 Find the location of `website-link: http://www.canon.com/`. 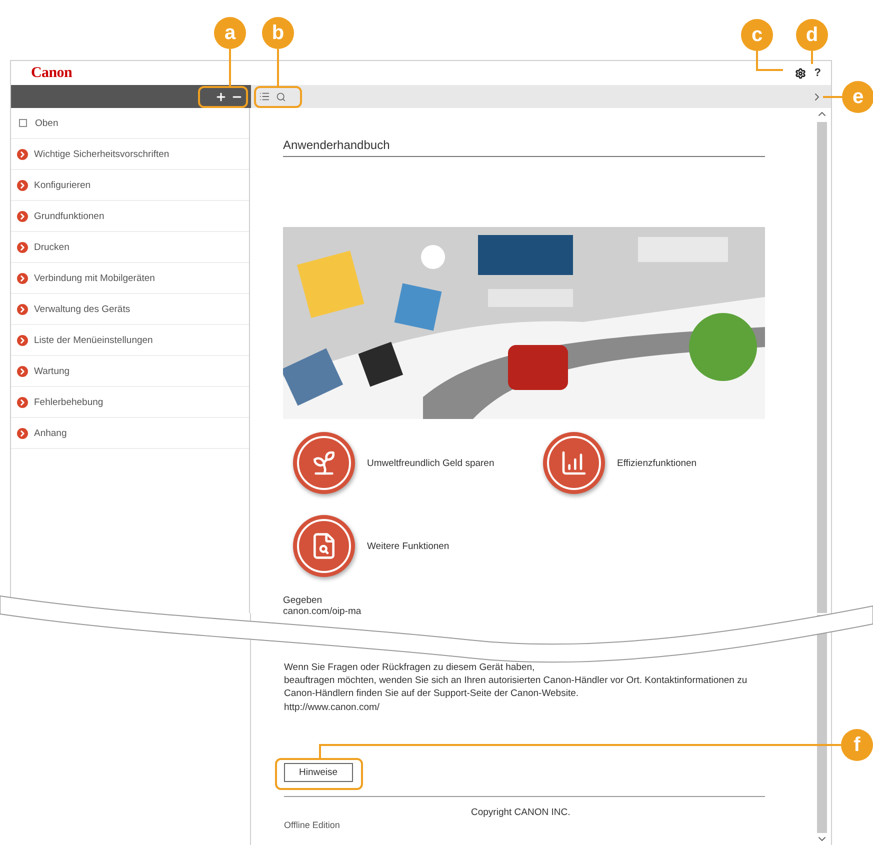

website-link: http://www.canon.com/ is located at coordinates (332, 707).